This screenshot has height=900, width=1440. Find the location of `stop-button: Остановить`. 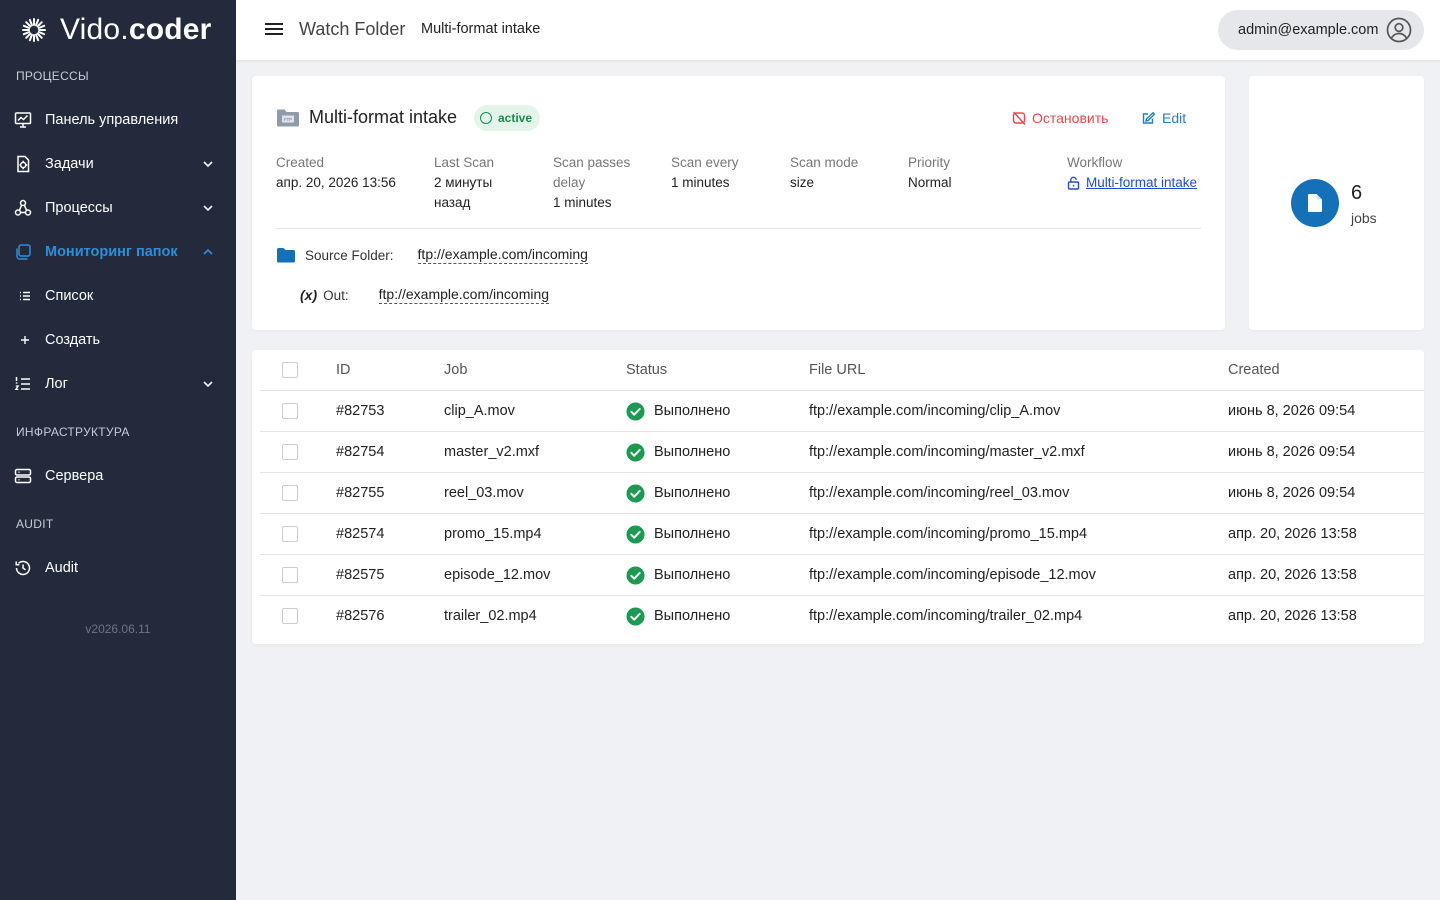

stop-button: Остановить is located at coordinates (1060, 118).